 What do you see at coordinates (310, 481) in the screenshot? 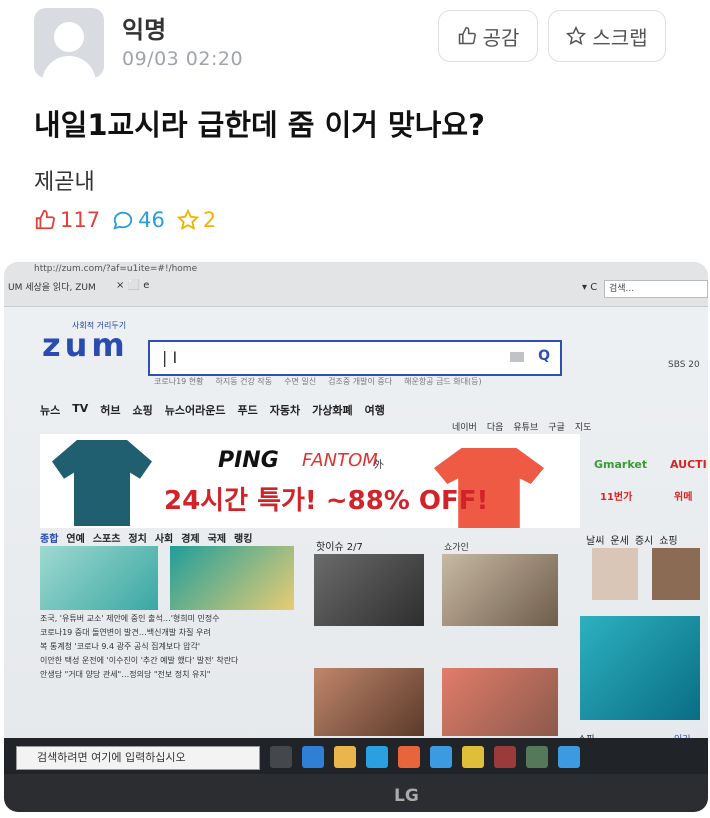
I see `ad-banner: PING FANTOM 外 24시간 특가! ~88% OFF!` at bounding box center [310, 481].